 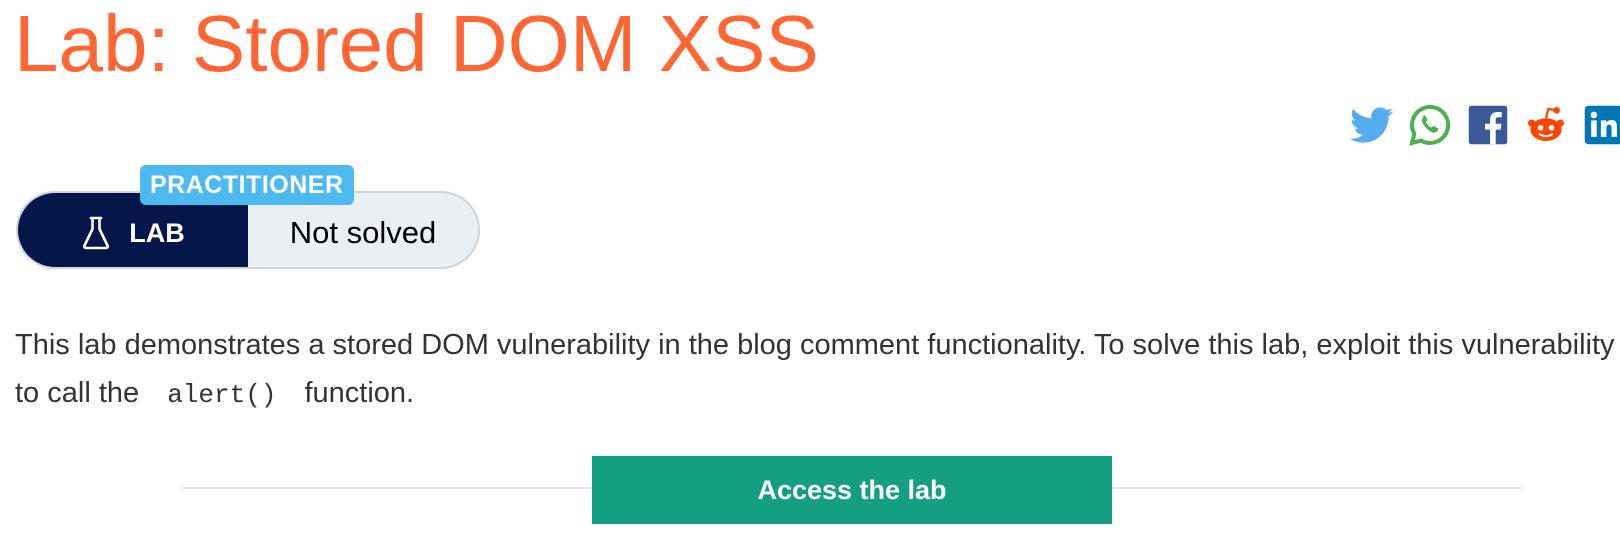 I want to click on description-text-end: function., so click(x=359, y=393).